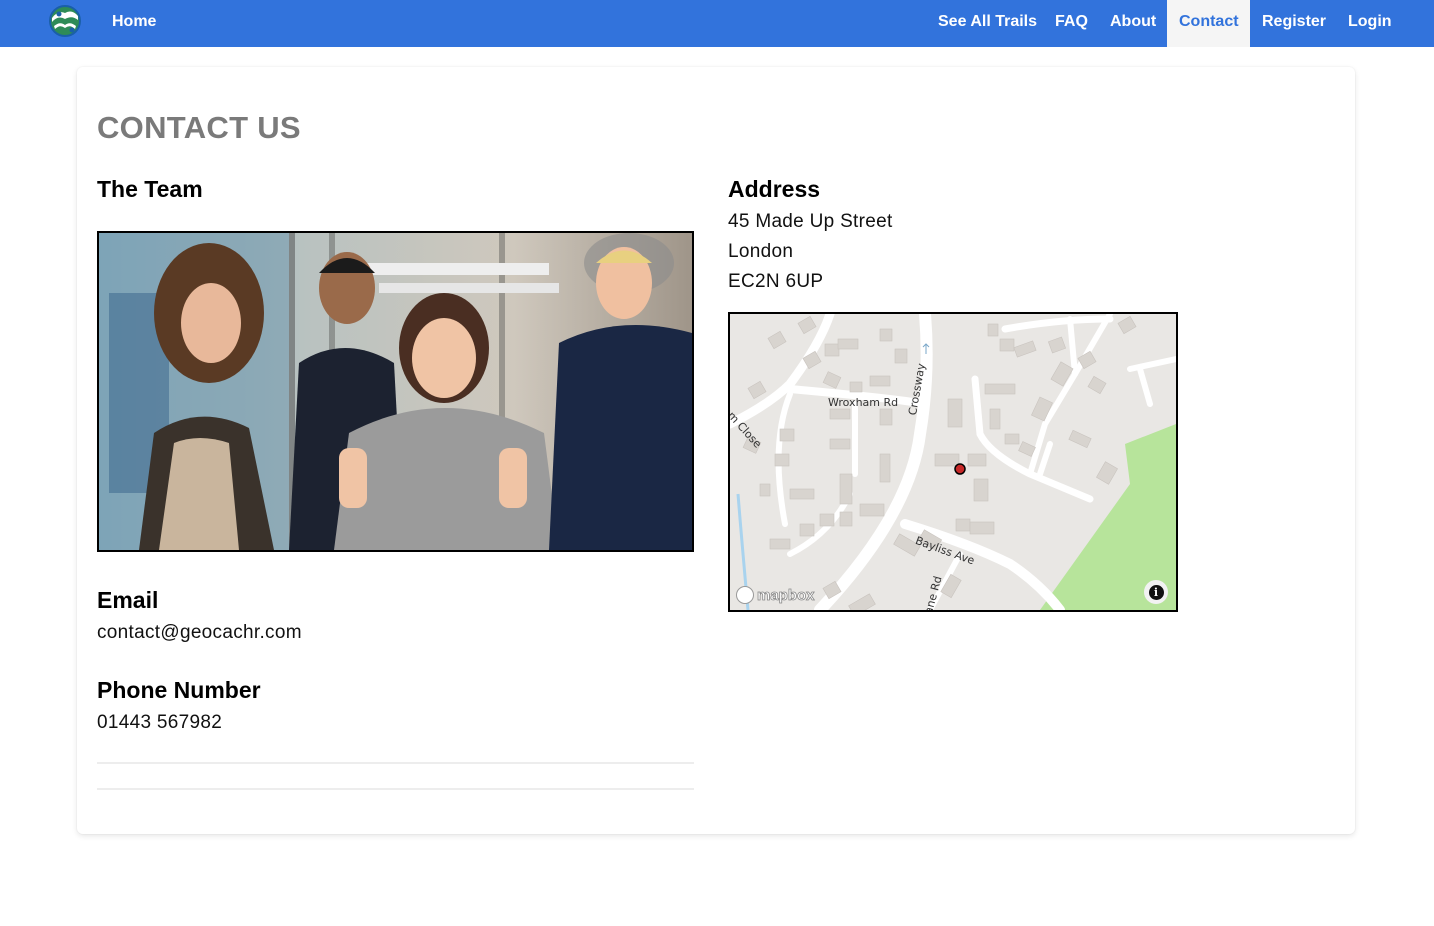 Image resolution: width=1434 pixels, height=926 pixels. Describe the element at coordinates (761, 251) in the screenshot. I see `address-line-2: London` at that location.